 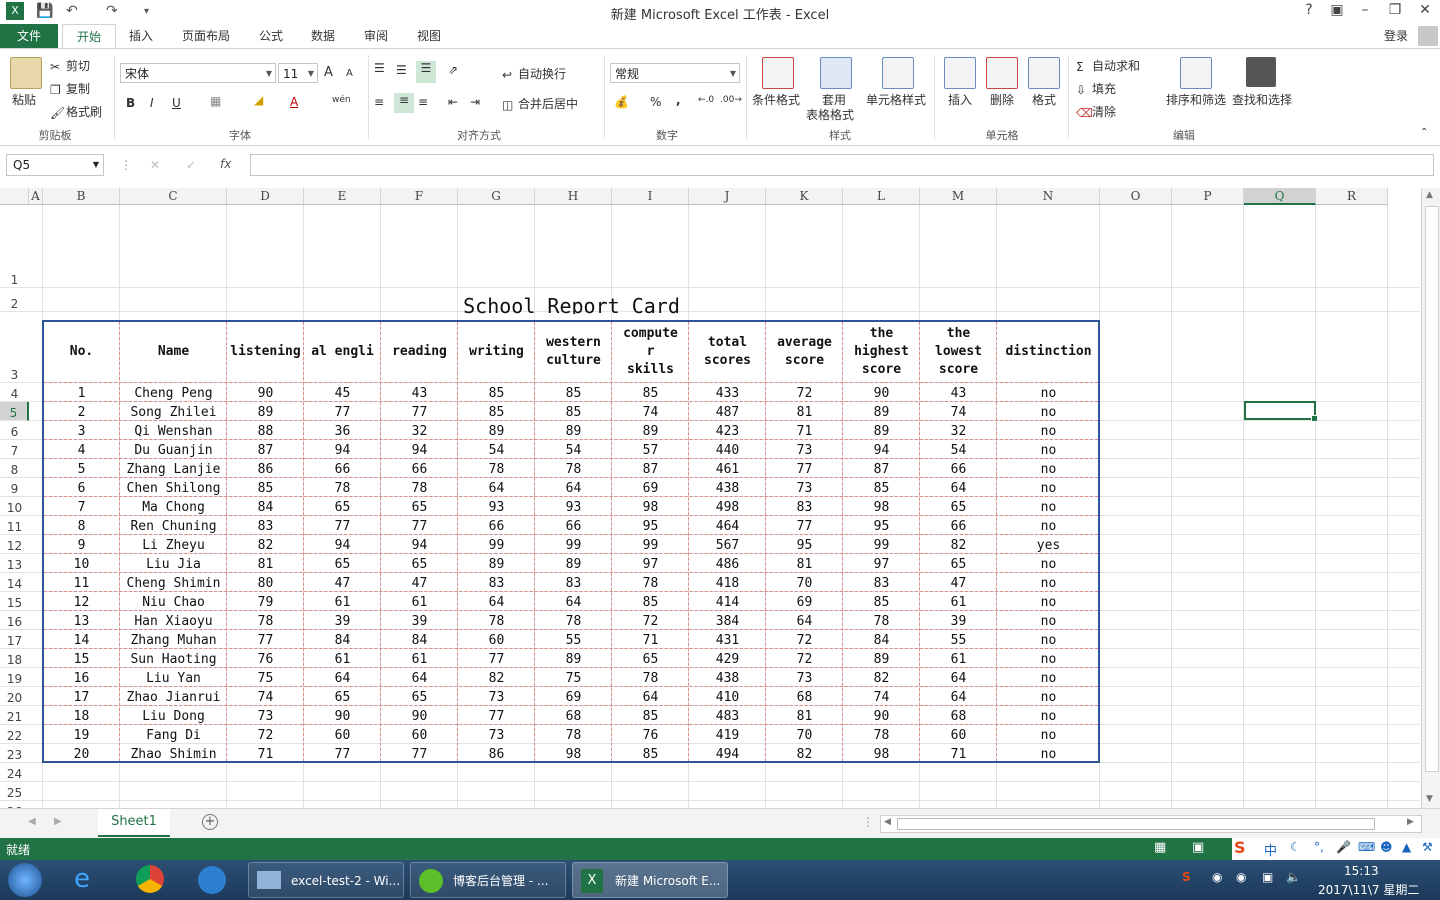 What do you see at coordinates (198, 73) in the screenshot?
I see `font-name-combo: 宋体 ▼` at bounding box center [198, 73].